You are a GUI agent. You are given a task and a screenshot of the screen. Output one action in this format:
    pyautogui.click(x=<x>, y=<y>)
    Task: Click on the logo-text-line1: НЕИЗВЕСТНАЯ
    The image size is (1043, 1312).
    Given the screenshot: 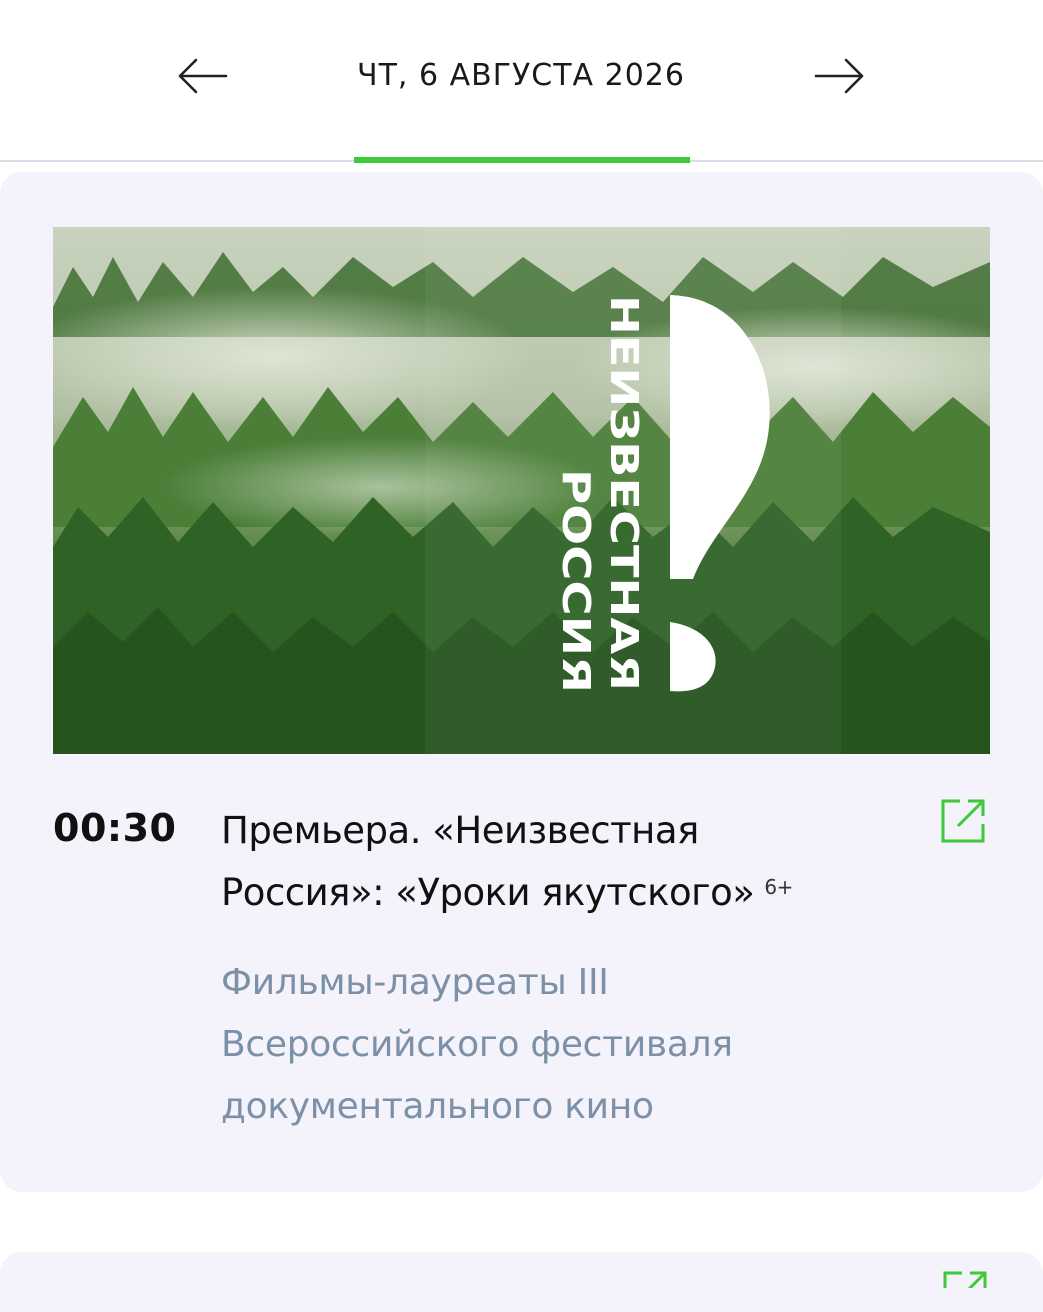 What is the action you would take?
    pyautogui.click(x=624, y=493)
    